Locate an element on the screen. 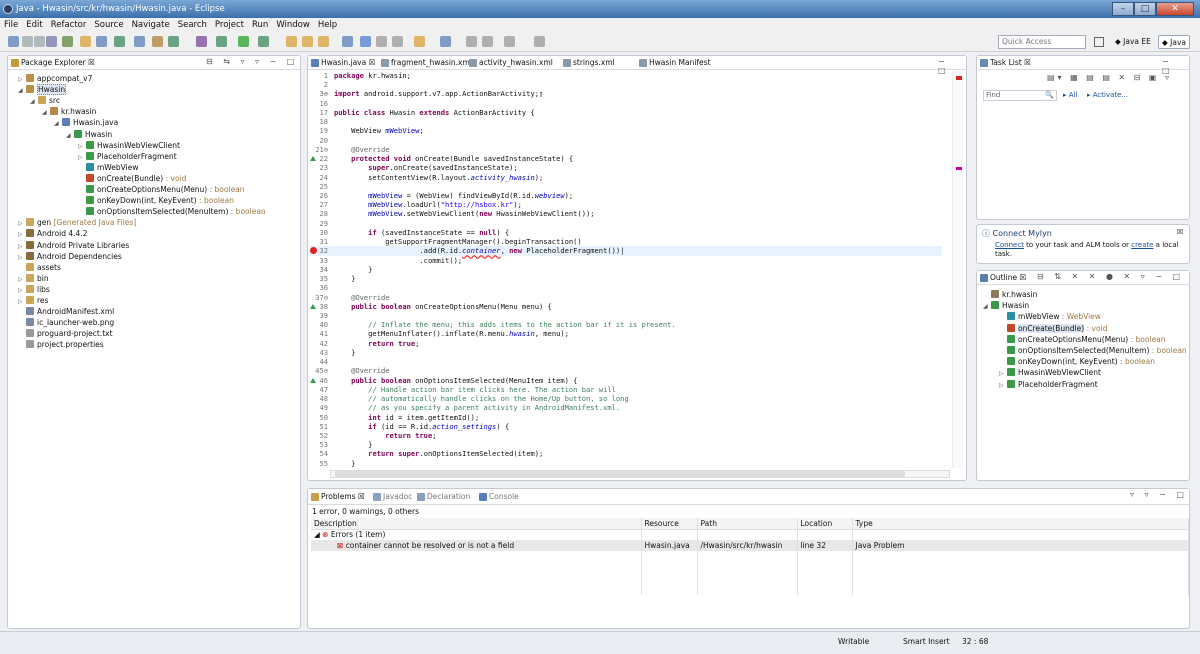  all-filter-link: ▸ All is located at coordinates (1070, 95).